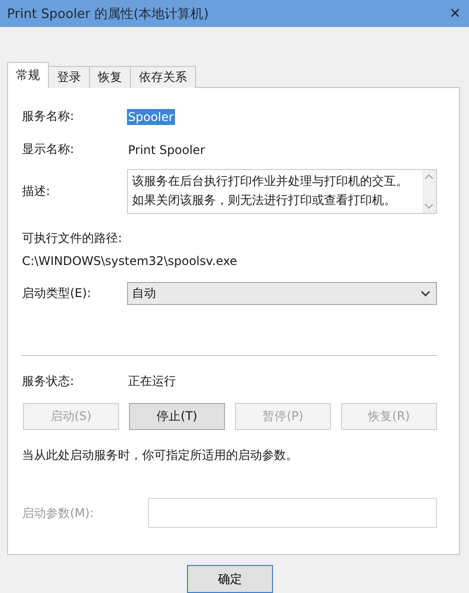  I want to click on close-button: ✕, so click(455, 14).